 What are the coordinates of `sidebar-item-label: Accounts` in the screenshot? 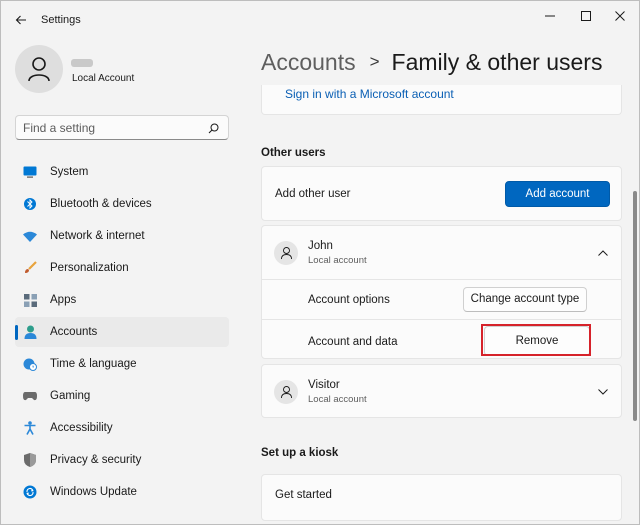 It's located at (74, 332).